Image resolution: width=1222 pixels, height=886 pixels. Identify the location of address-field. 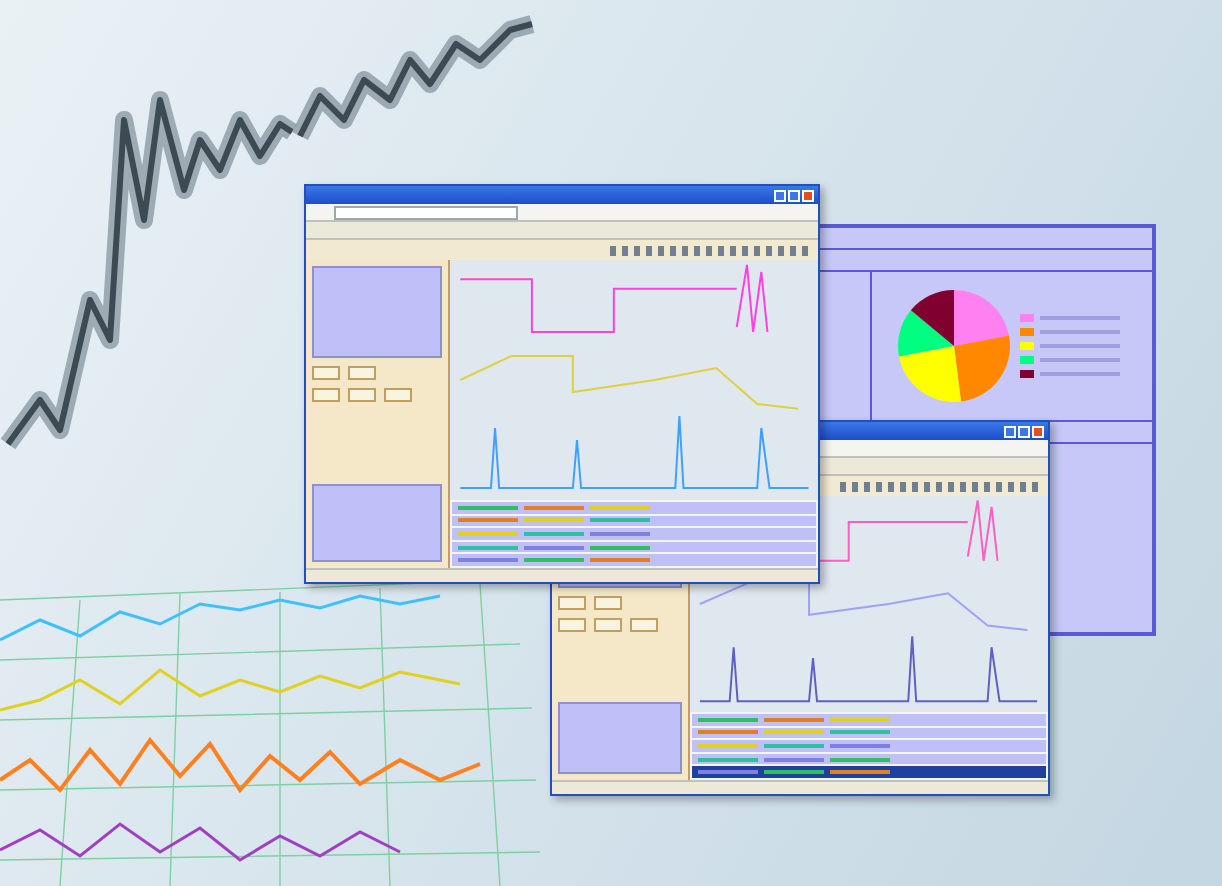
(426, 212).